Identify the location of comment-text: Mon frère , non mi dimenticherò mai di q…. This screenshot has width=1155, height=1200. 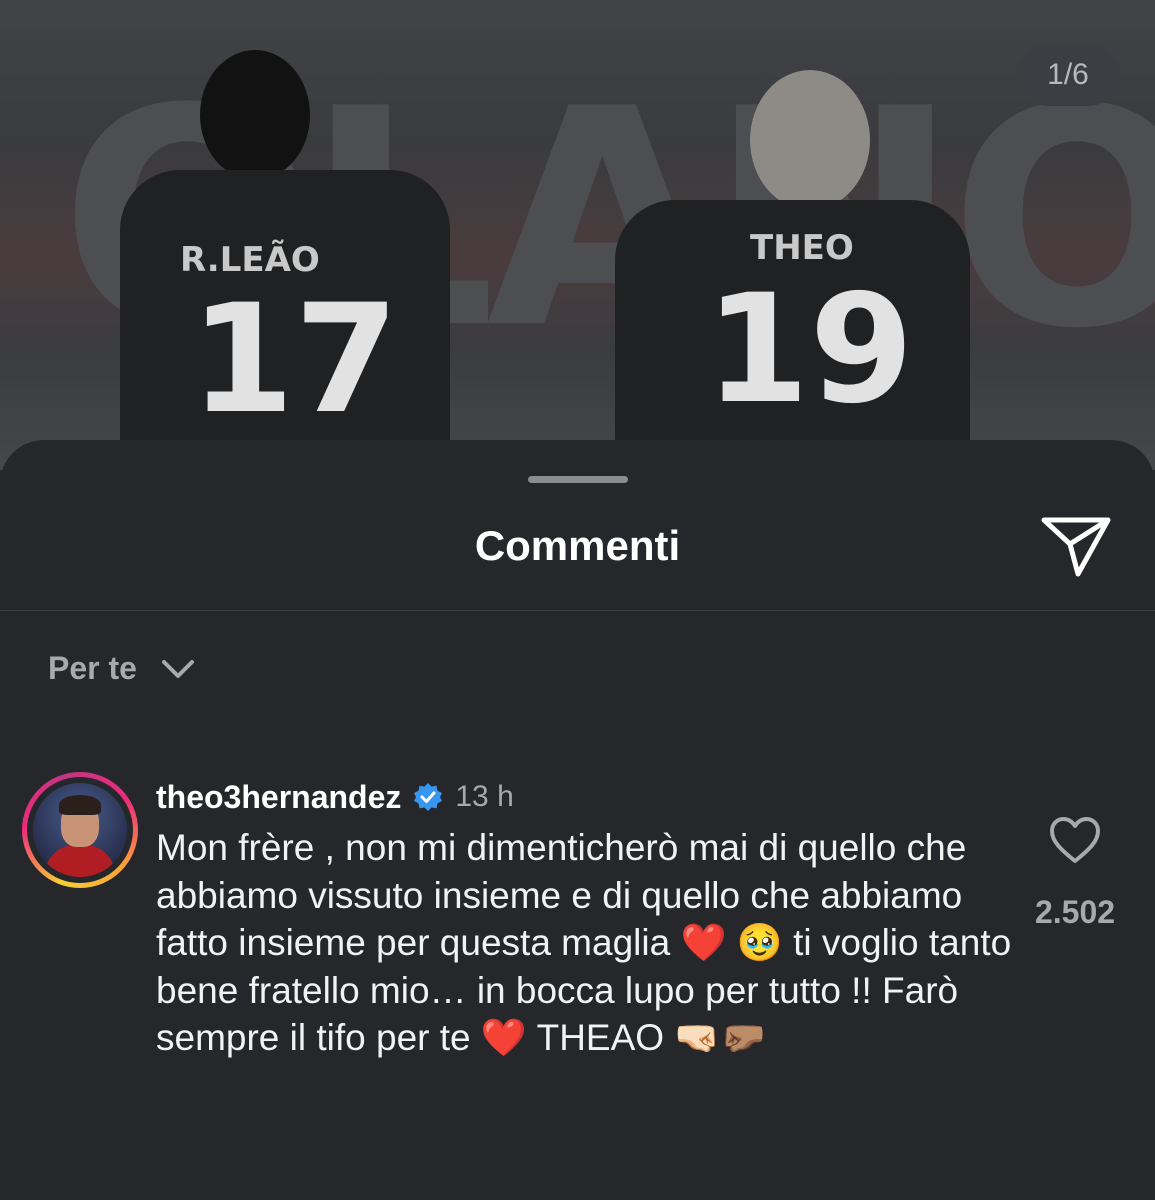
(584, 942).